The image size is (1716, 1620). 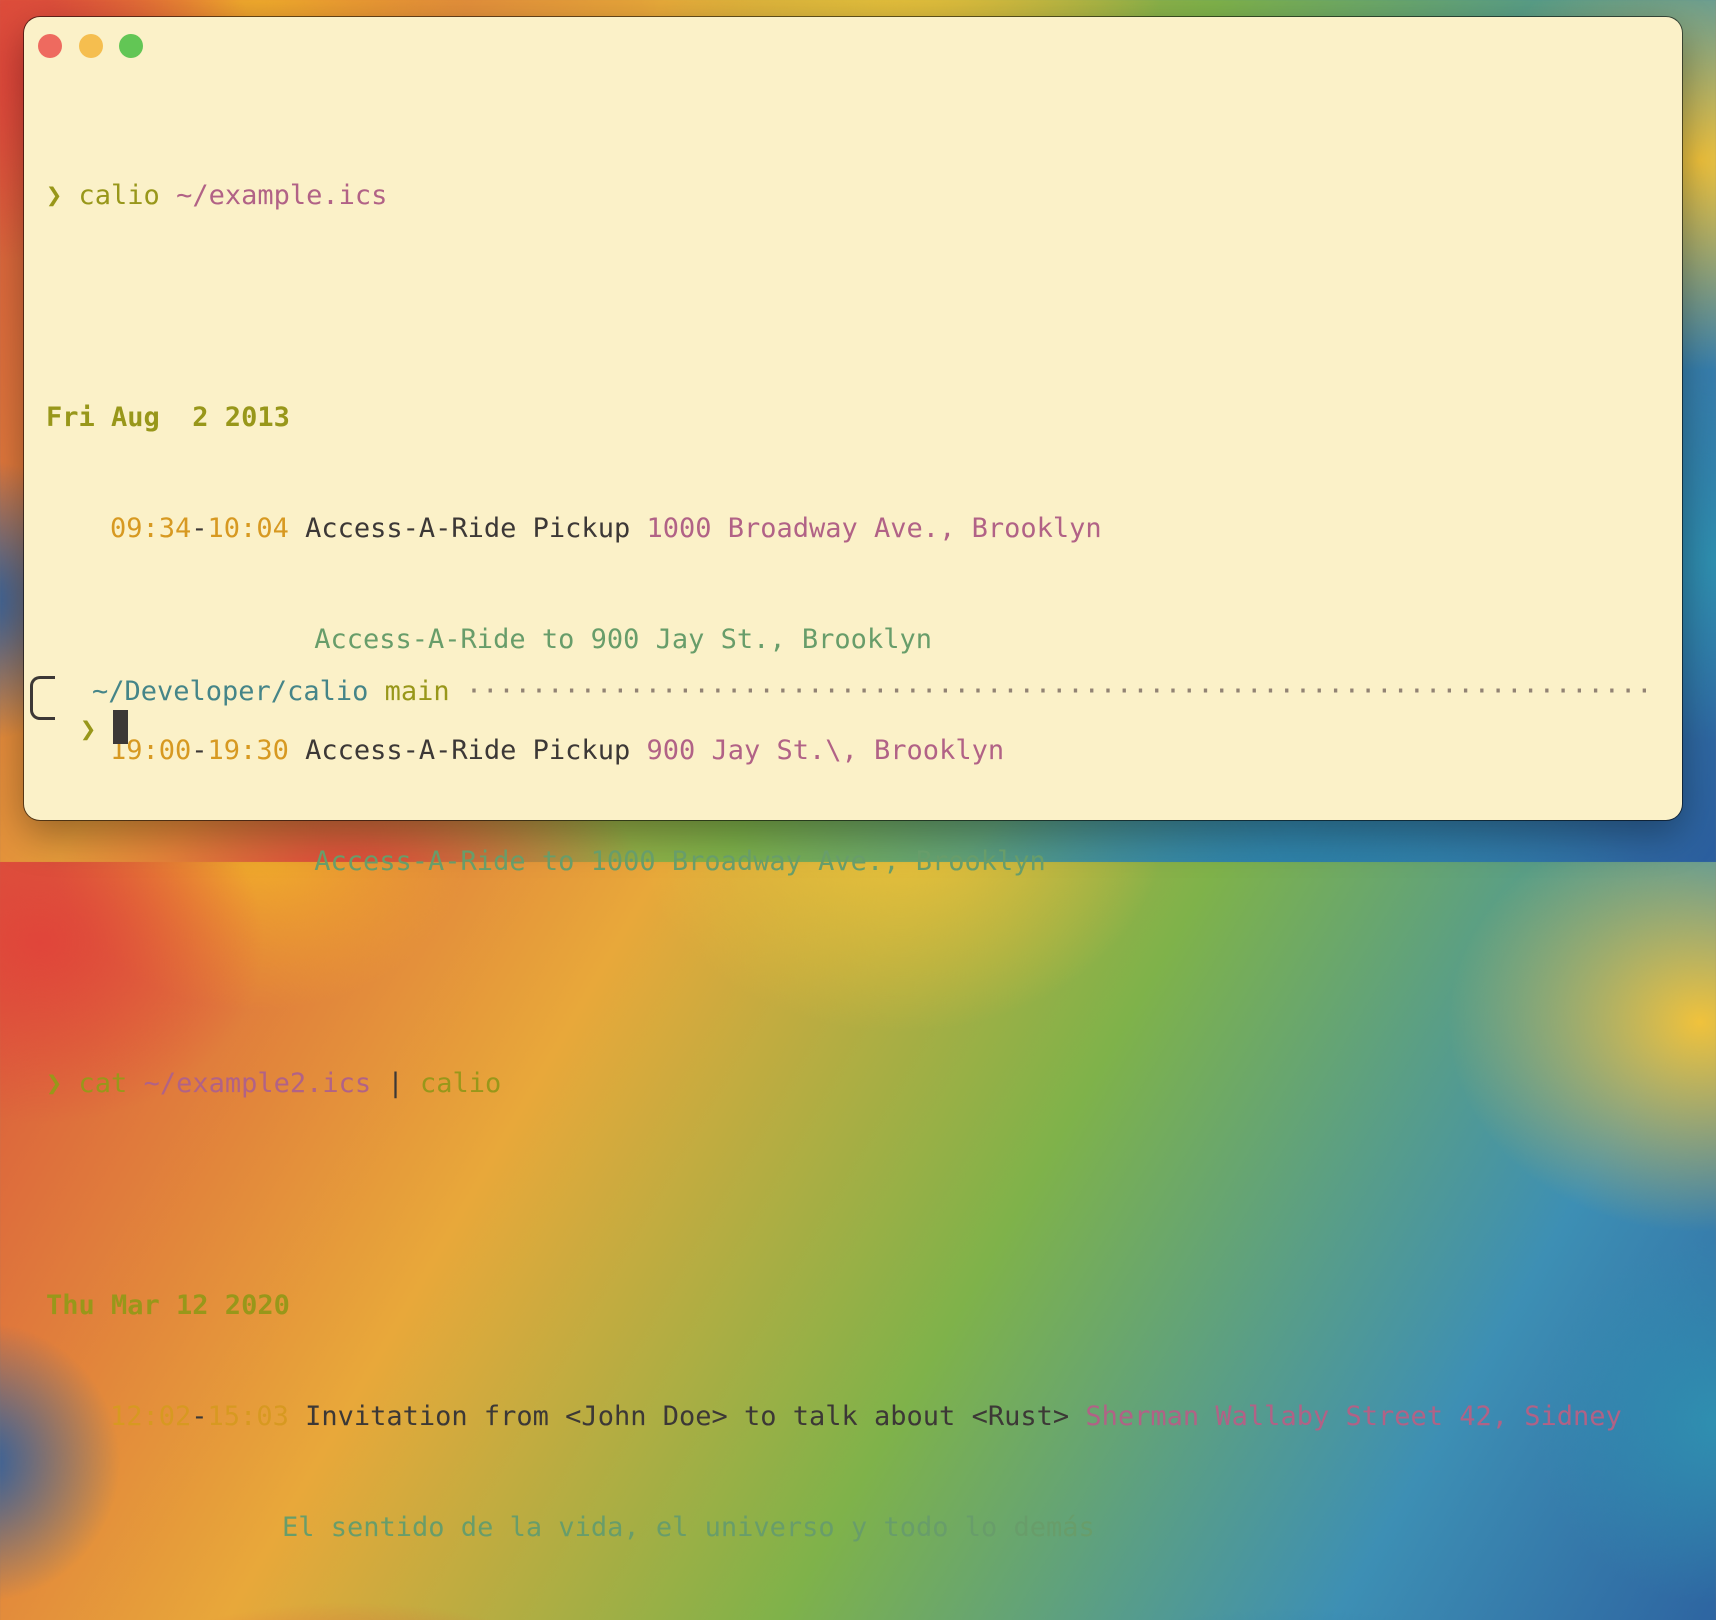 I want to click on event-start-time: 12:02, so click(x=151, y=1416).